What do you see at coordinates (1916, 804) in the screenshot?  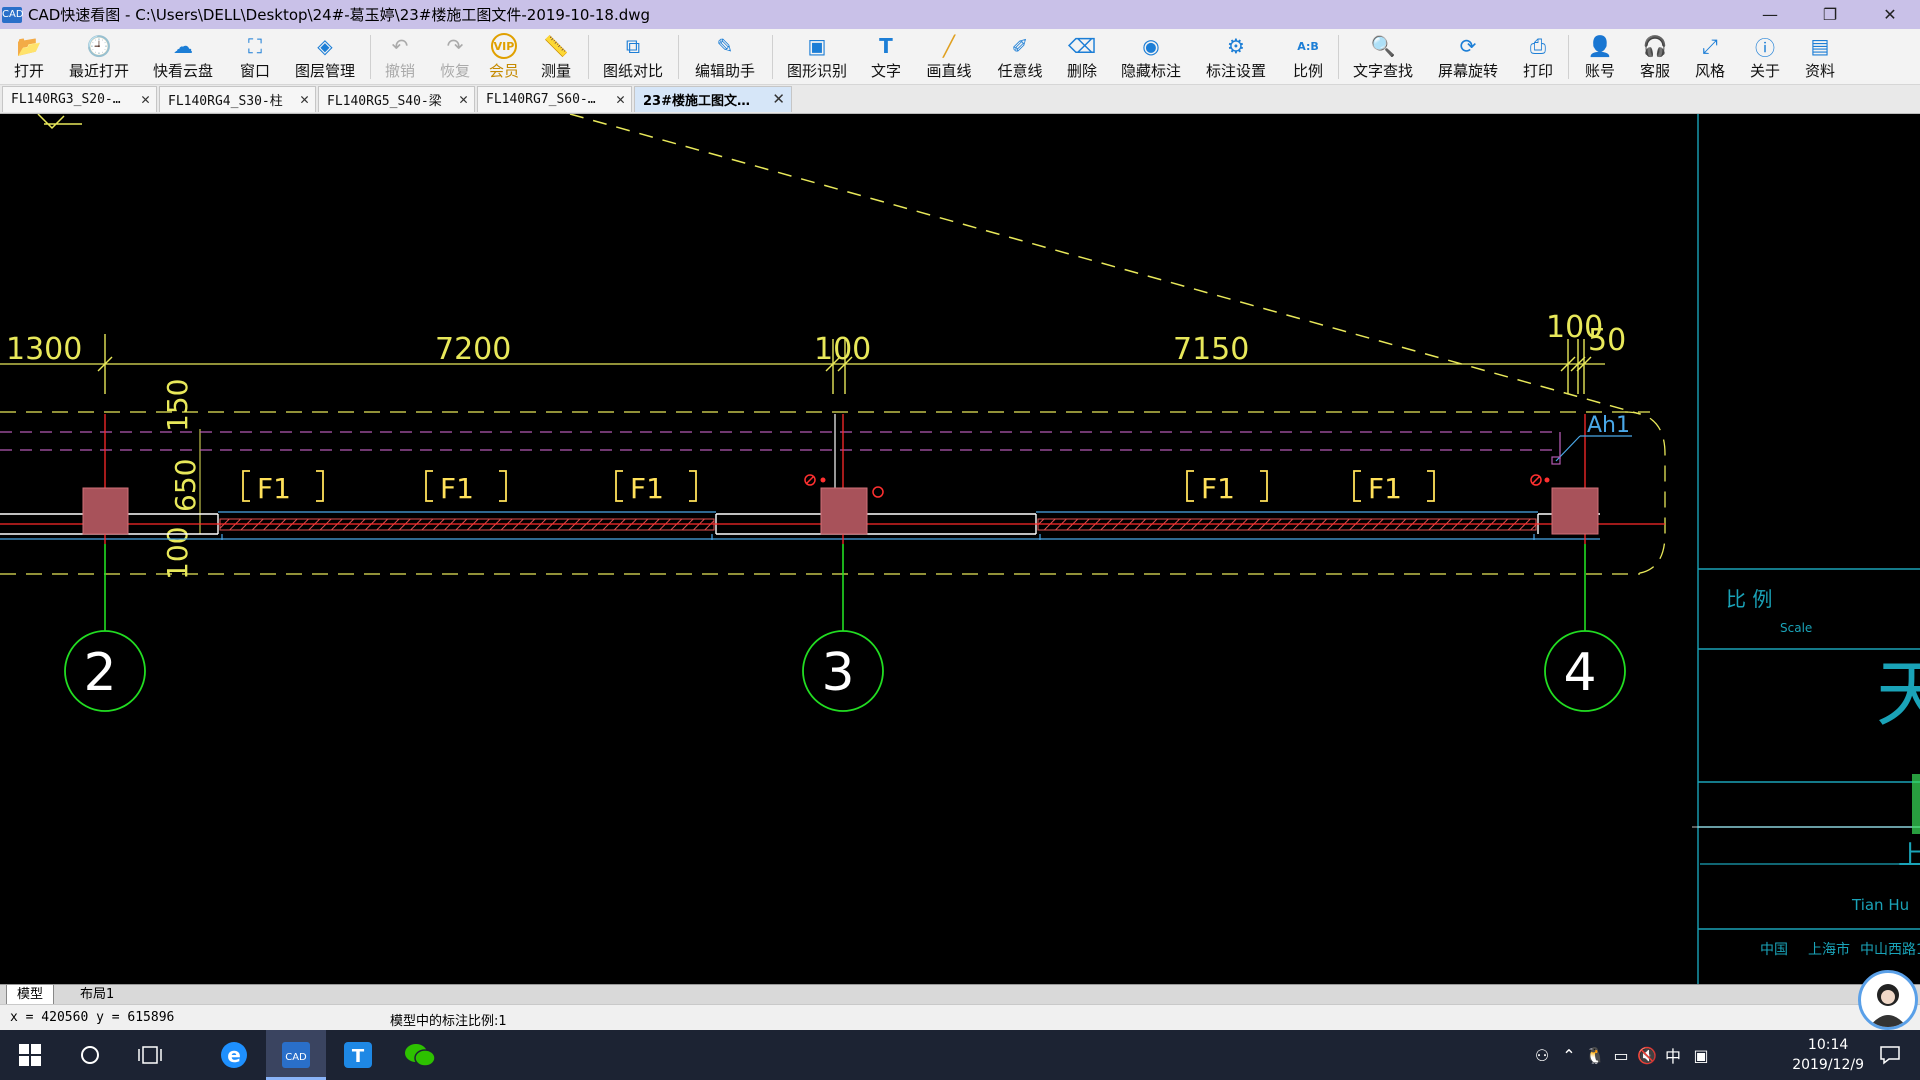 I see `green-marker` at bounding box center [1916, 804].